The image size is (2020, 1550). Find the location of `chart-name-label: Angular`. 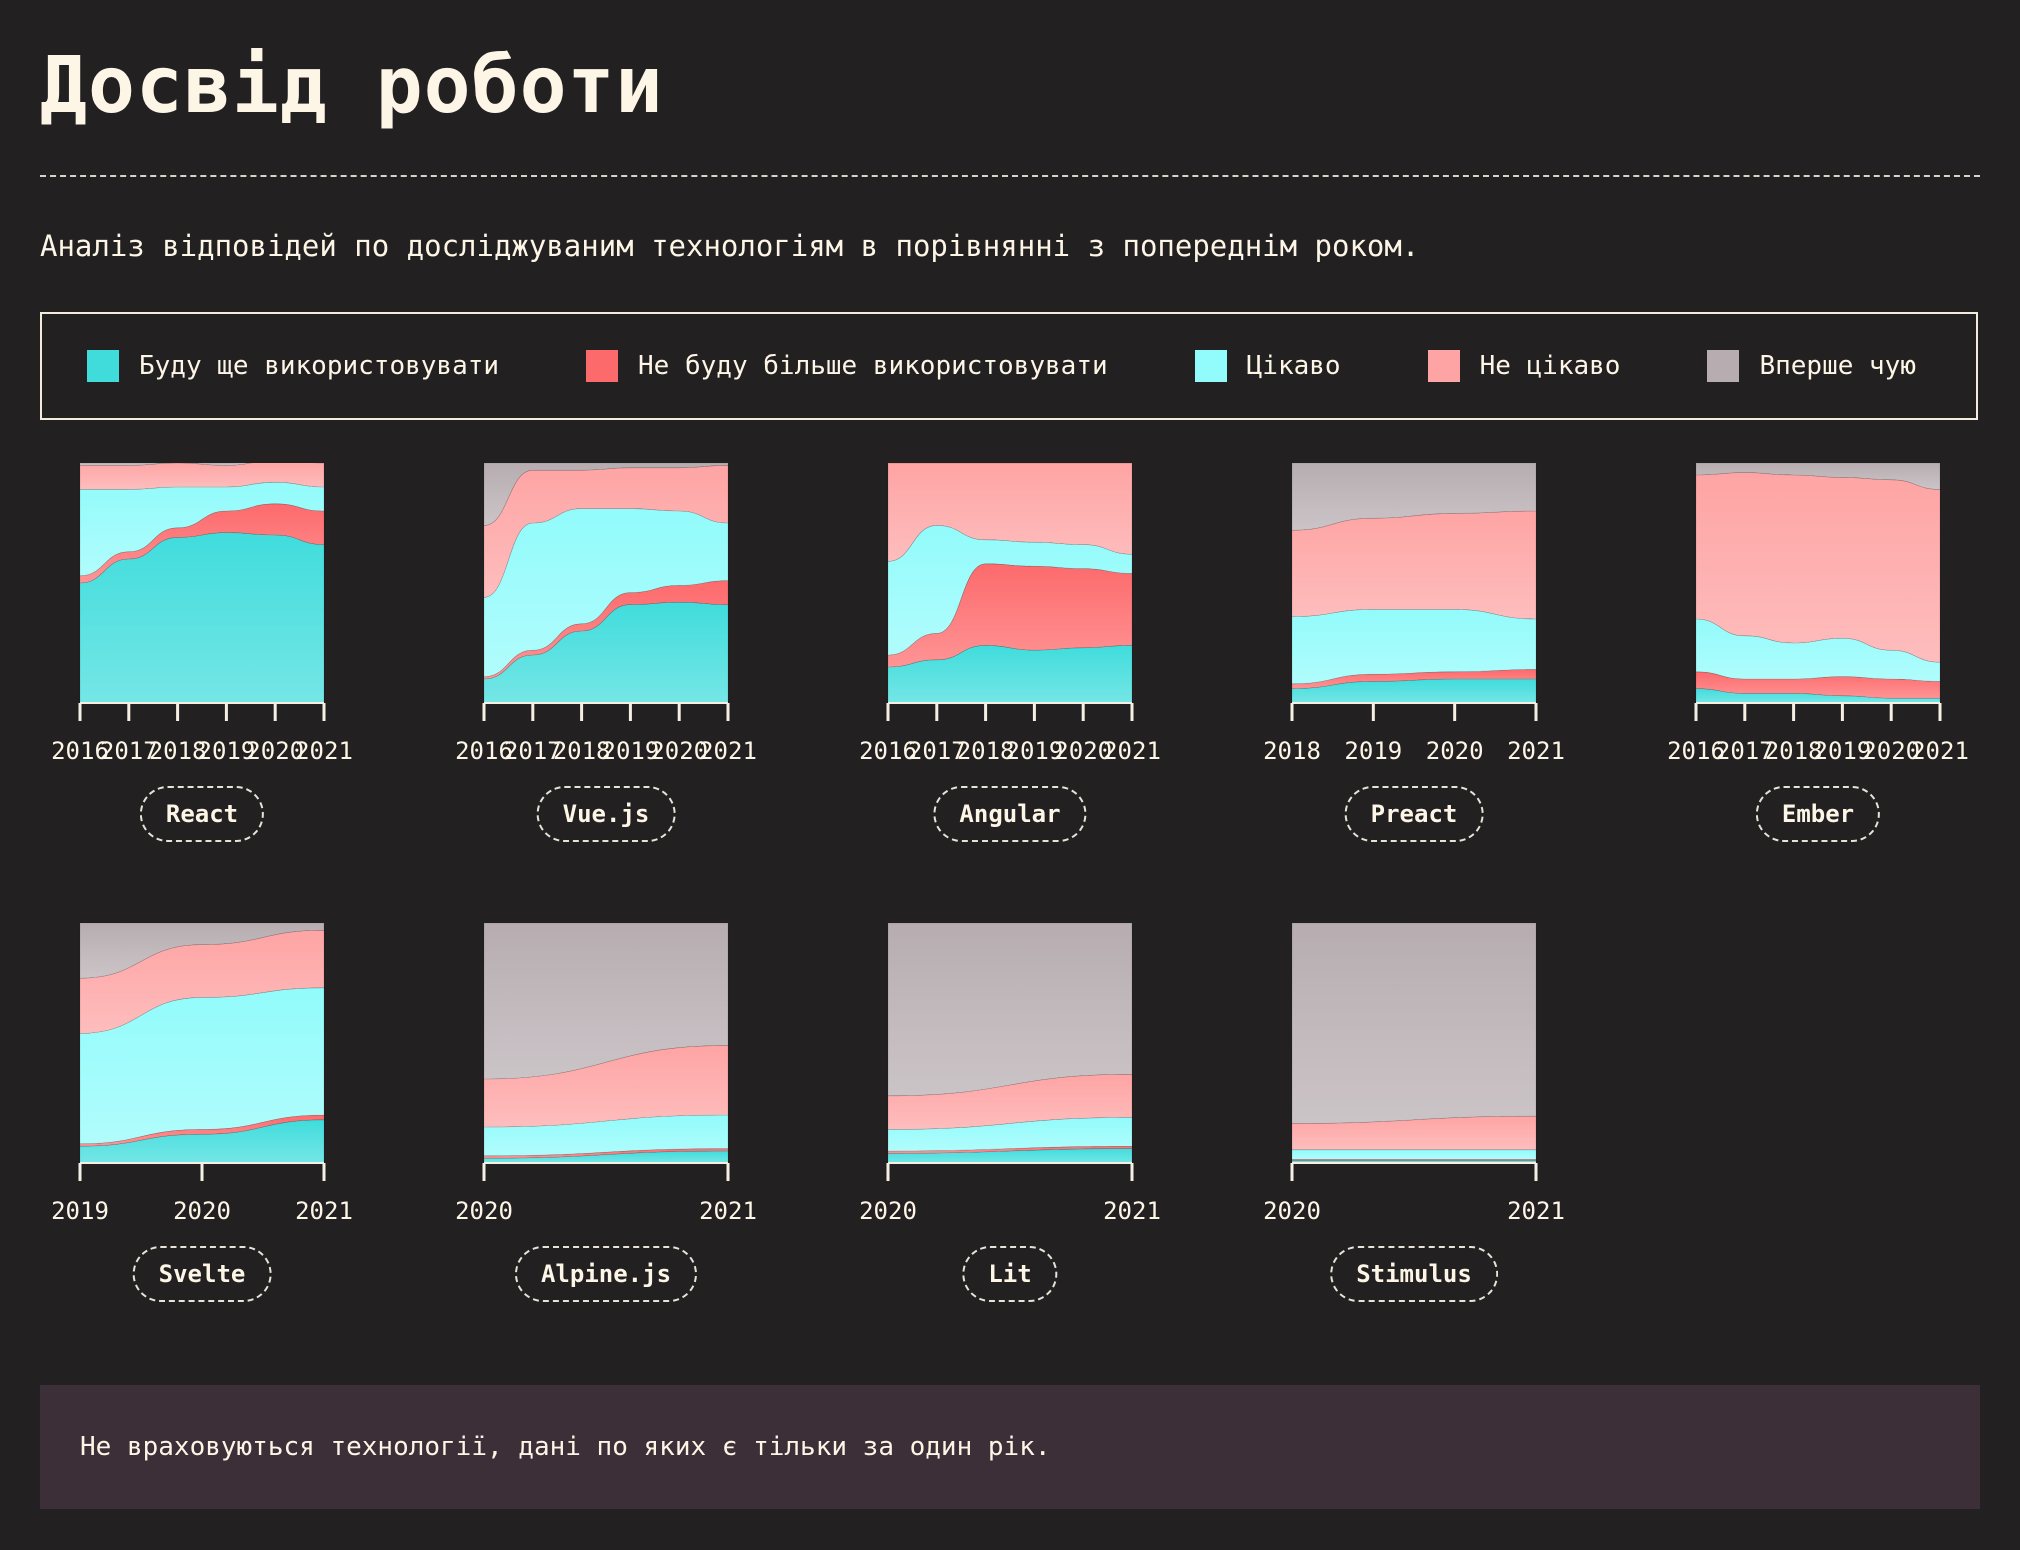

chart-name-label: Angular is located at coordinates (1010, 814).